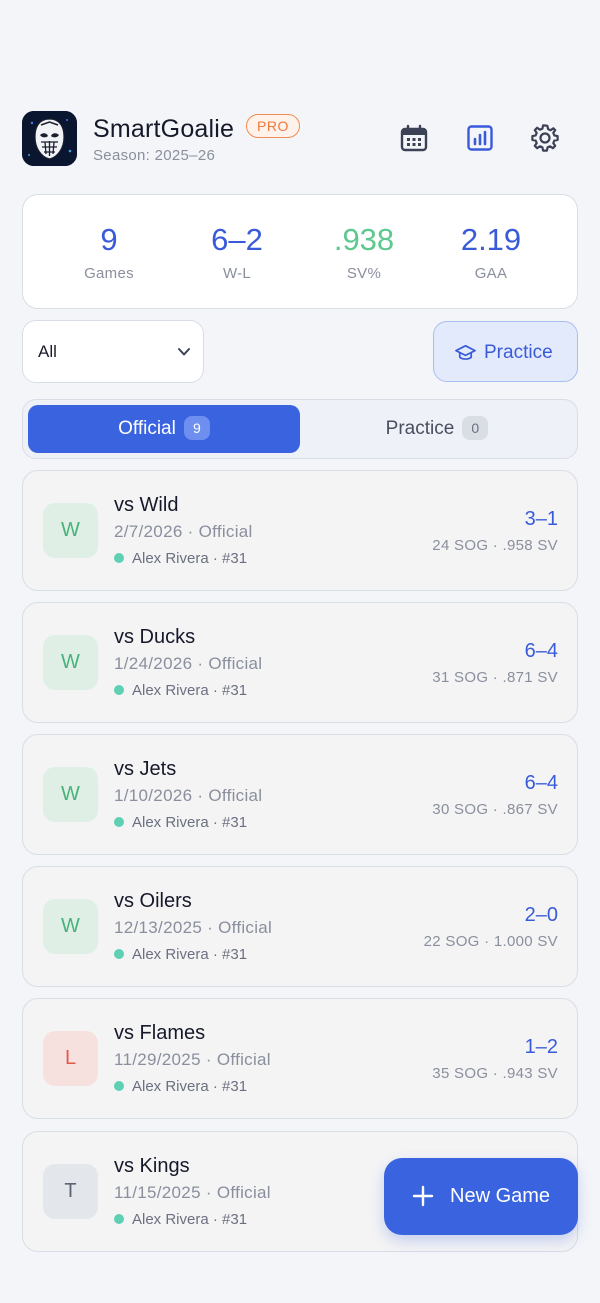 This screenshot has width=600, height=1303. I want to click on calendar-icon, so click(414, 138).